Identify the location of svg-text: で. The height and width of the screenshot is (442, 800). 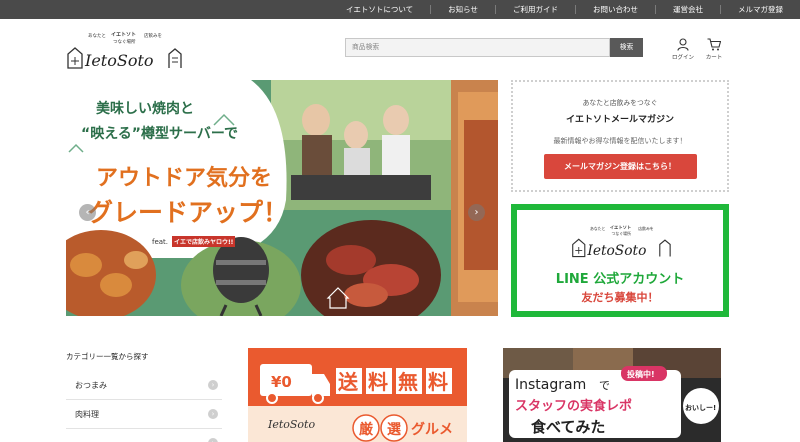
(604, 385).